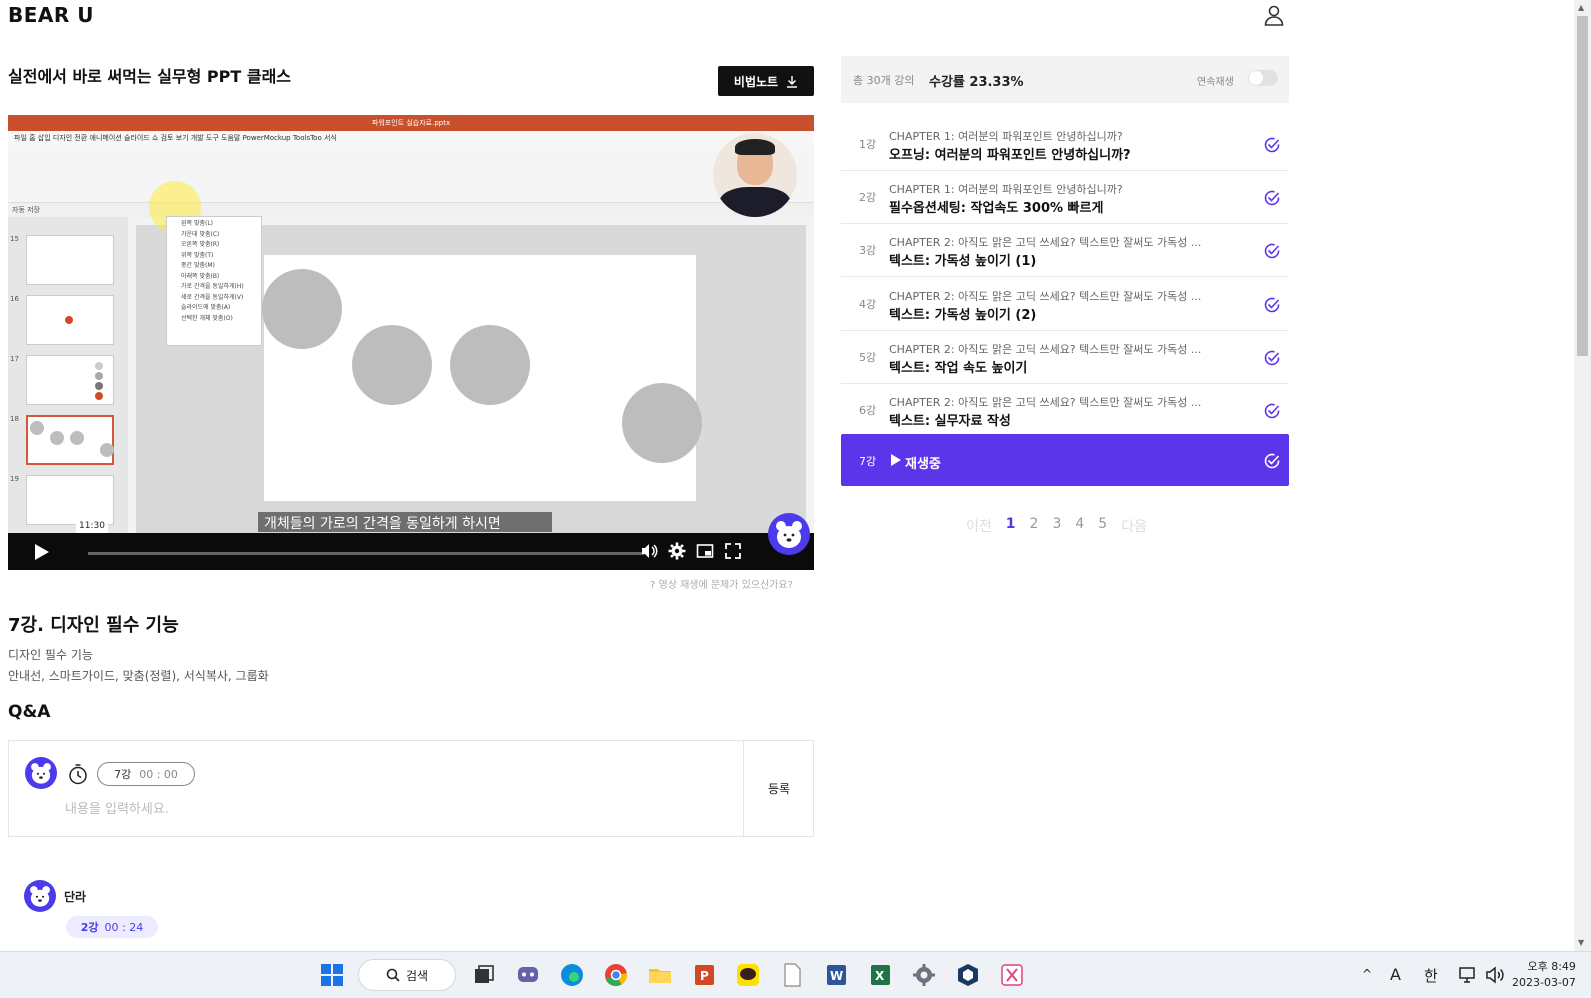  I want to click on lecture-number: 2강, so click(868, 198).